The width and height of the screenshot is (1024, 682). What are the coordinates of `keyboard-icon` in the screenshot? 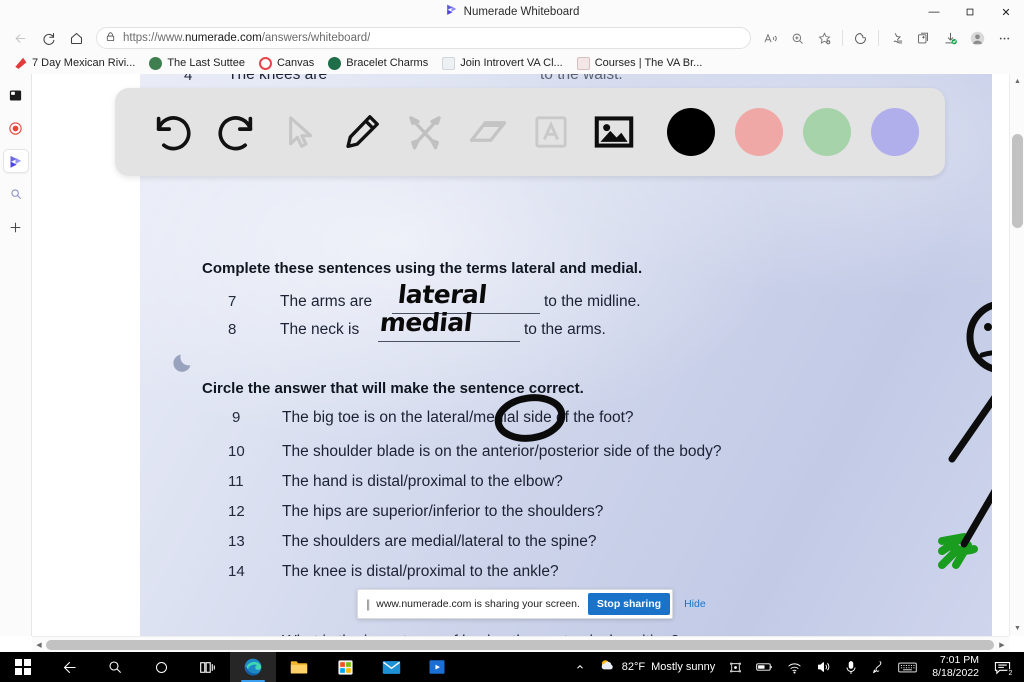 It's located at (907, 667).